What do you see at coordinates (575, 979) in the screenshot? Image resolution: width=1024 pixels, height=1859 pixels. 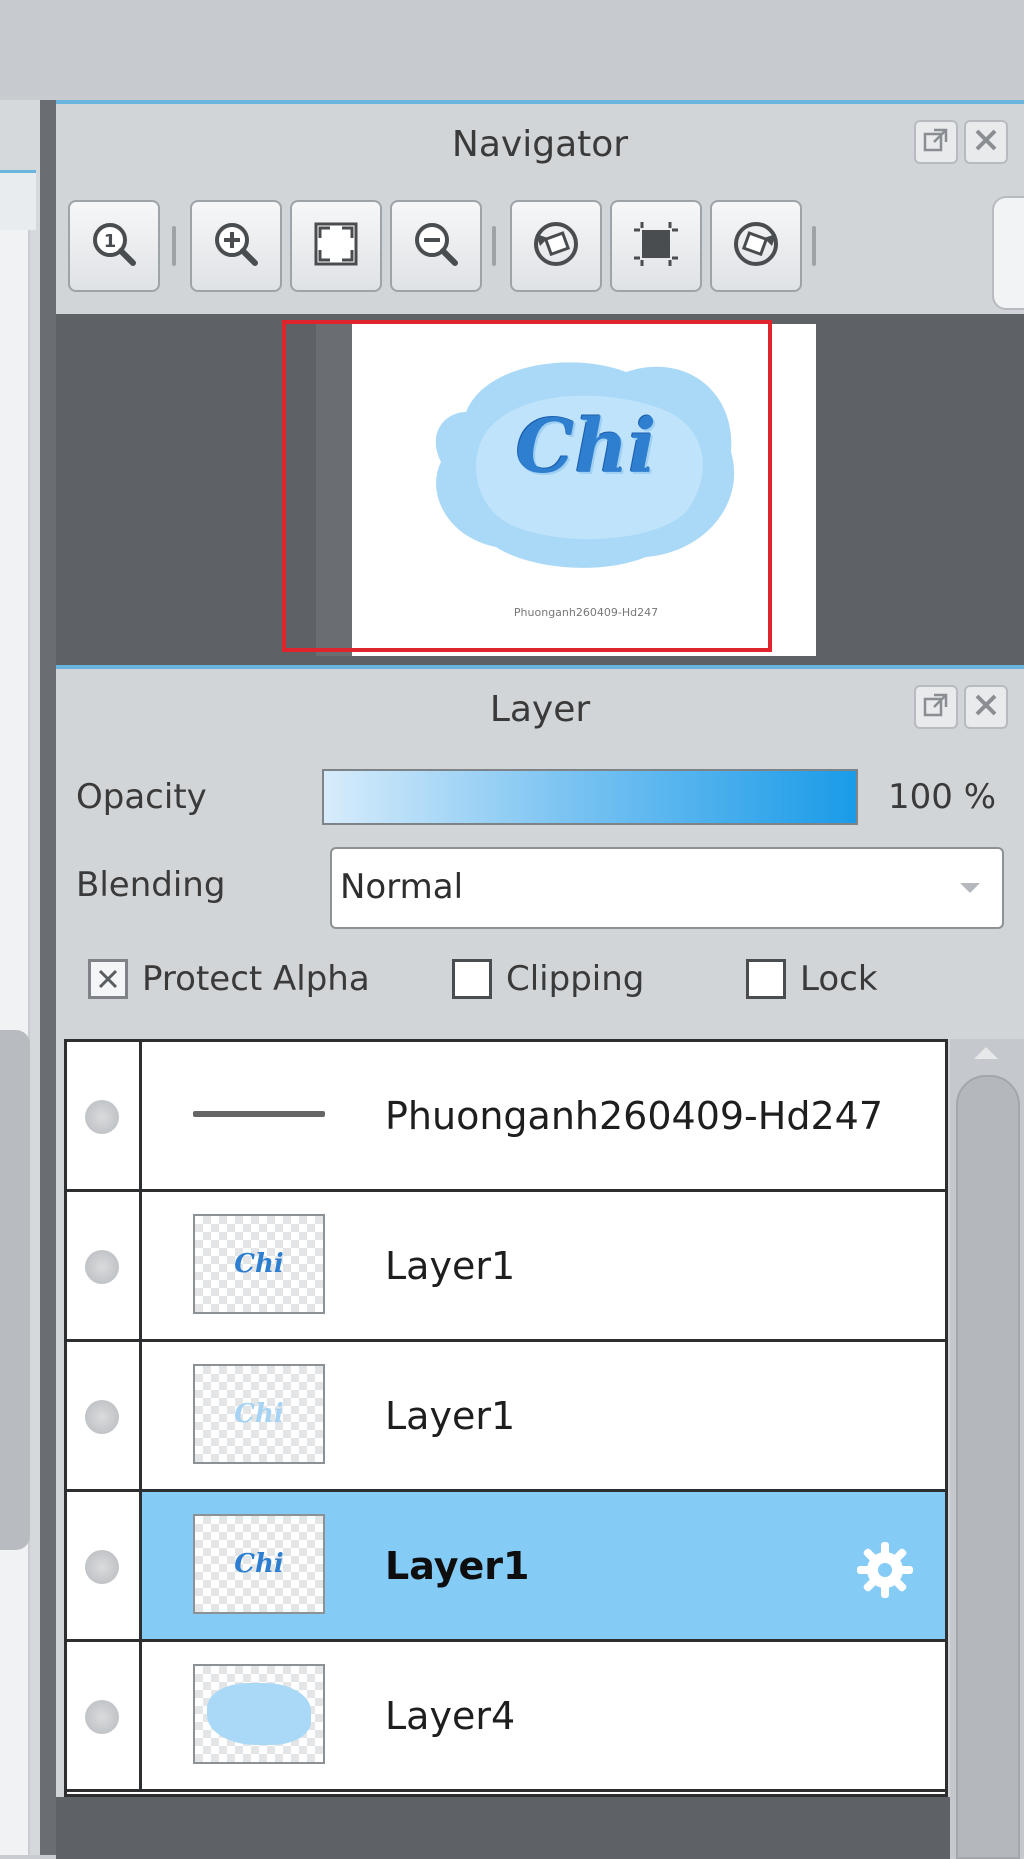 I see `clipping-label: Clipping` at bounding box center [575, 979].